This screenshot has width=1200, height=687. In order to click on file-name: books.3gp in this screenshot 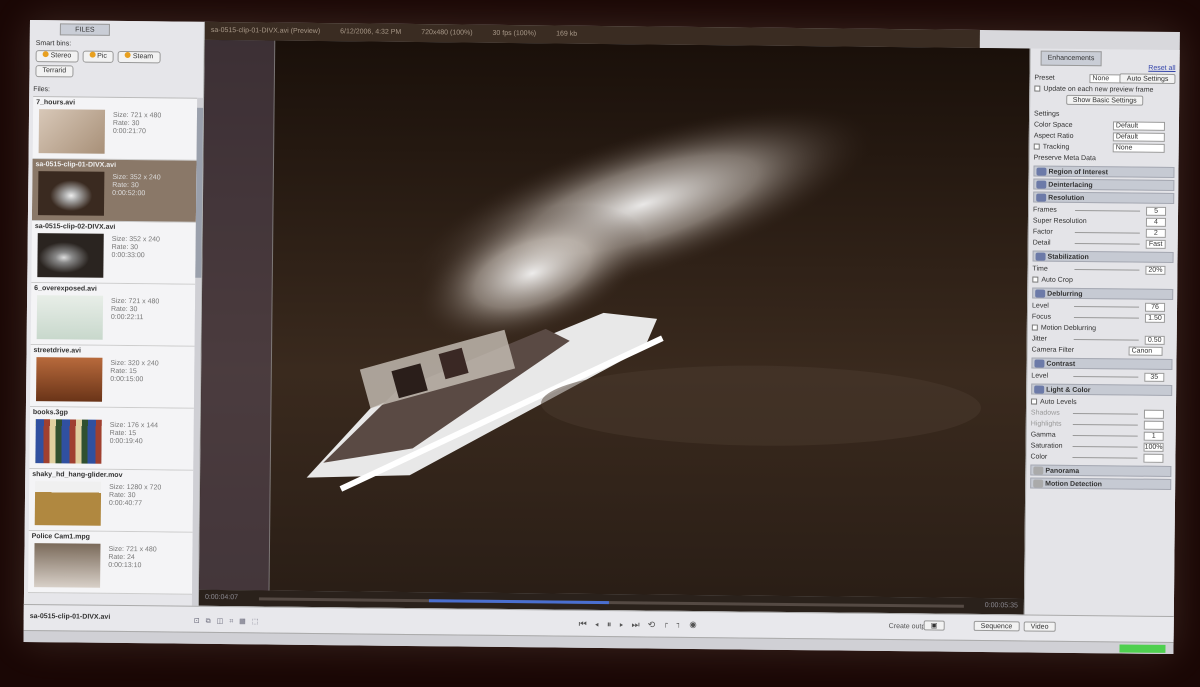, I will do `click(50, 413)`.